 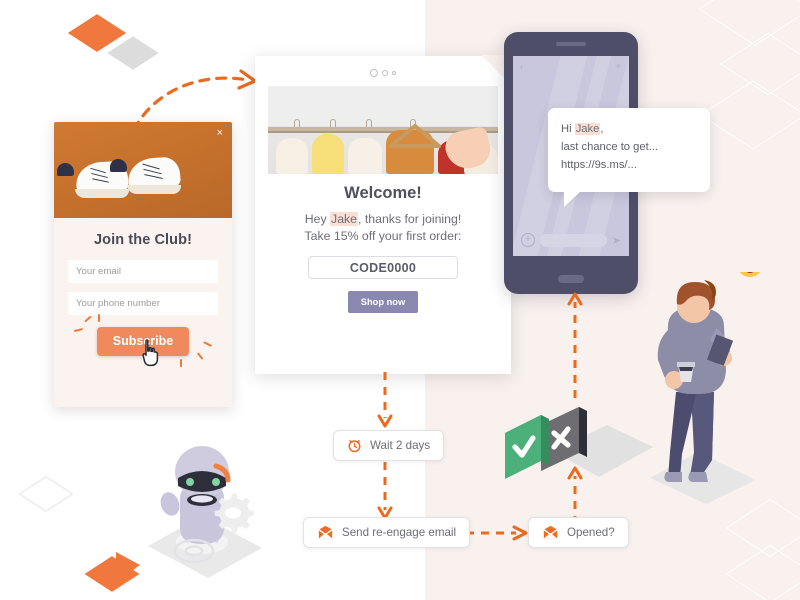 I want to click on email-hero-image, so click(x=383, y=130).